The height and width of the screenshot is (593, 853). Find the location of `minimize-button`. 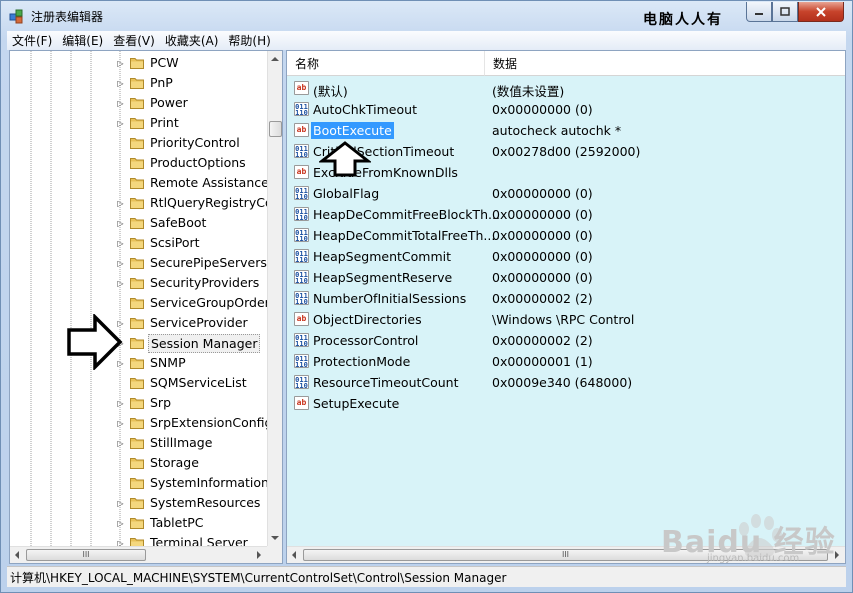

minimize-button is located at coordinates (759, 12).